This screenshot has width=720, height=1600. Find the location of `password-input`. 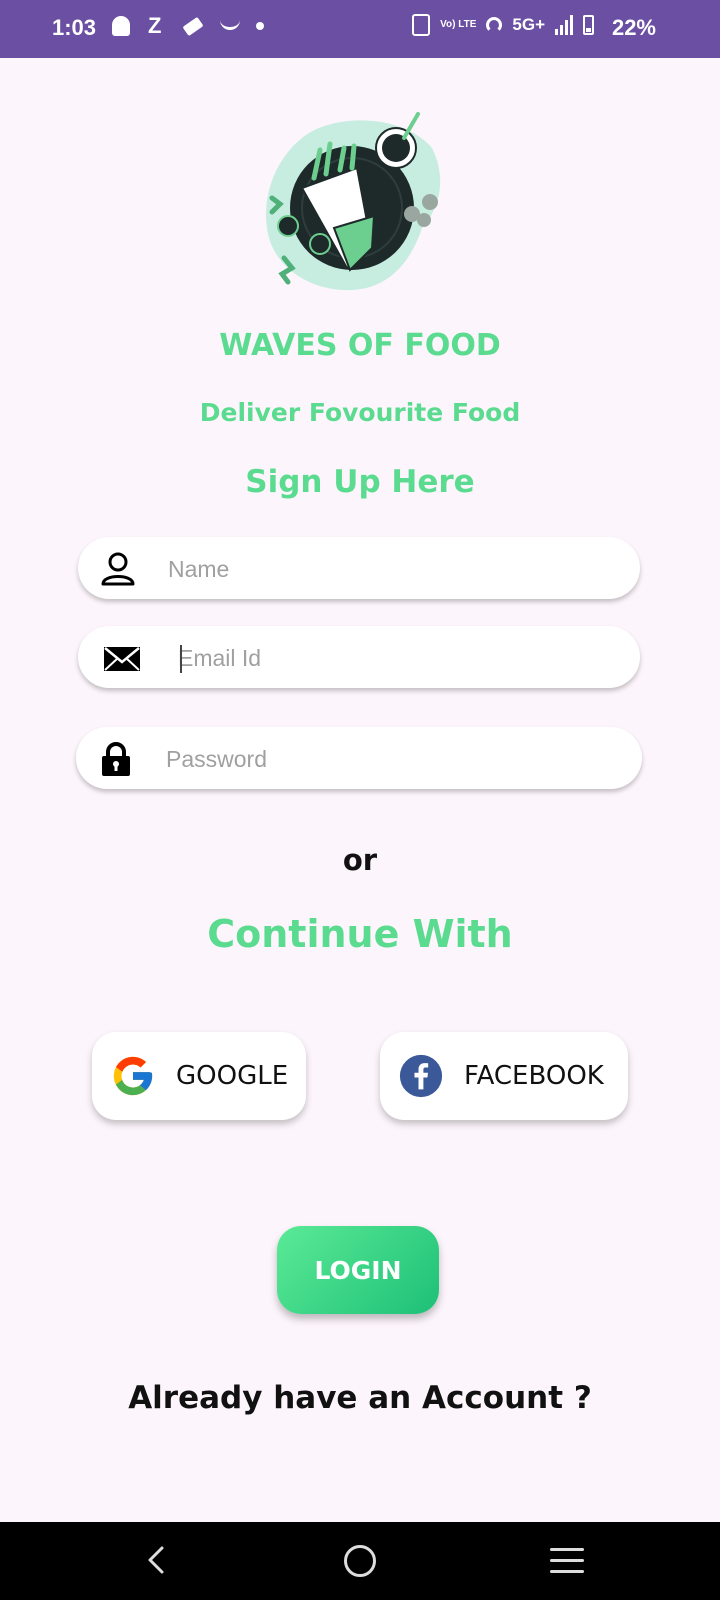

password-input is located at coordinates (376, 759).